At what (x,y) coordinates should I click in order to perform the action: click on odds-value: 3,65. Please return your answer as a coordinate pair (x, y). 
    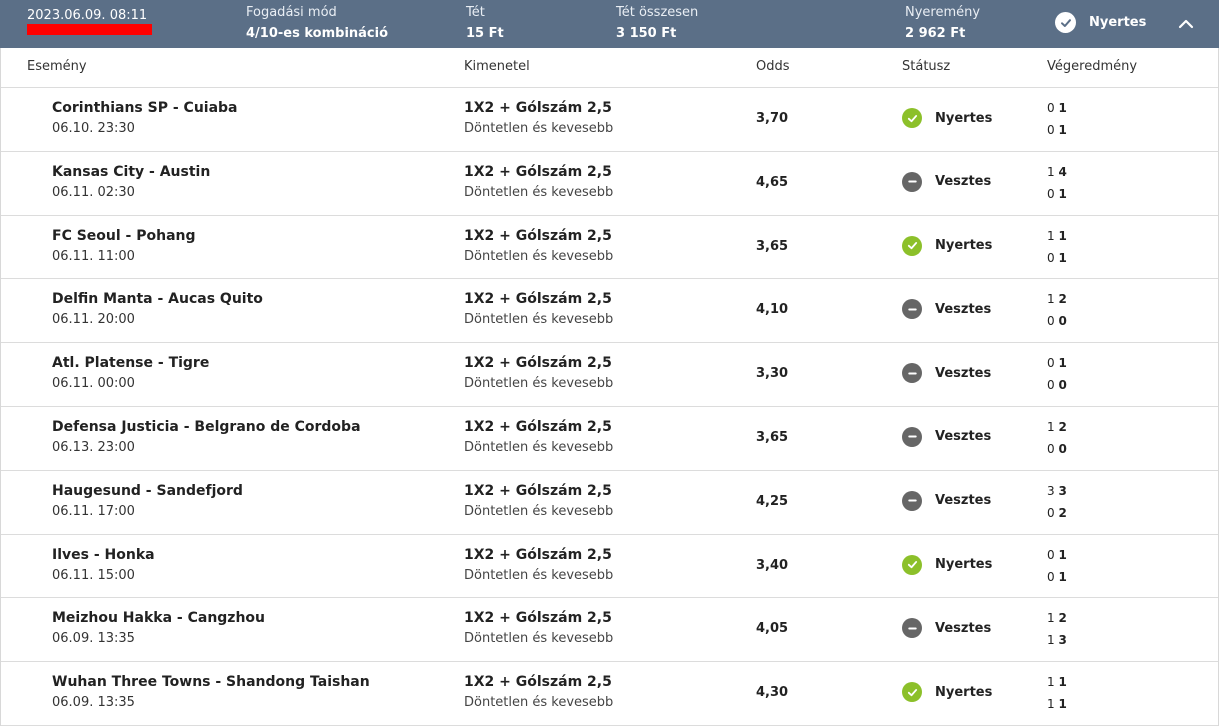
    Looking at the image, I should click on (772, 246).